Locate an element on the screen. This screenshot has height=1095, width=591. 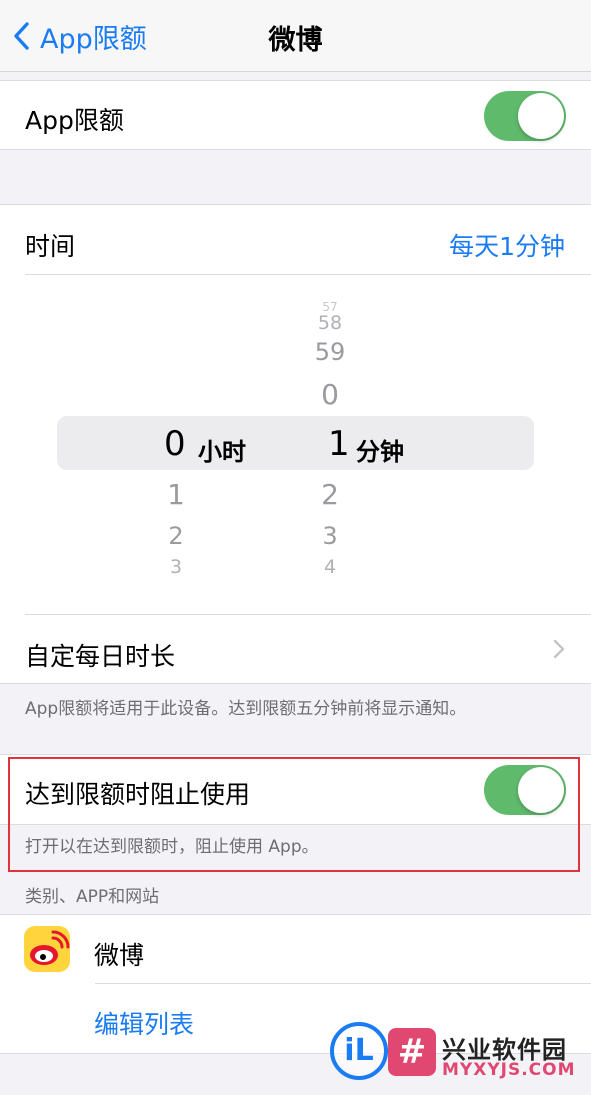
picker-minute-option: 59 is located at coordinates (330, 352).